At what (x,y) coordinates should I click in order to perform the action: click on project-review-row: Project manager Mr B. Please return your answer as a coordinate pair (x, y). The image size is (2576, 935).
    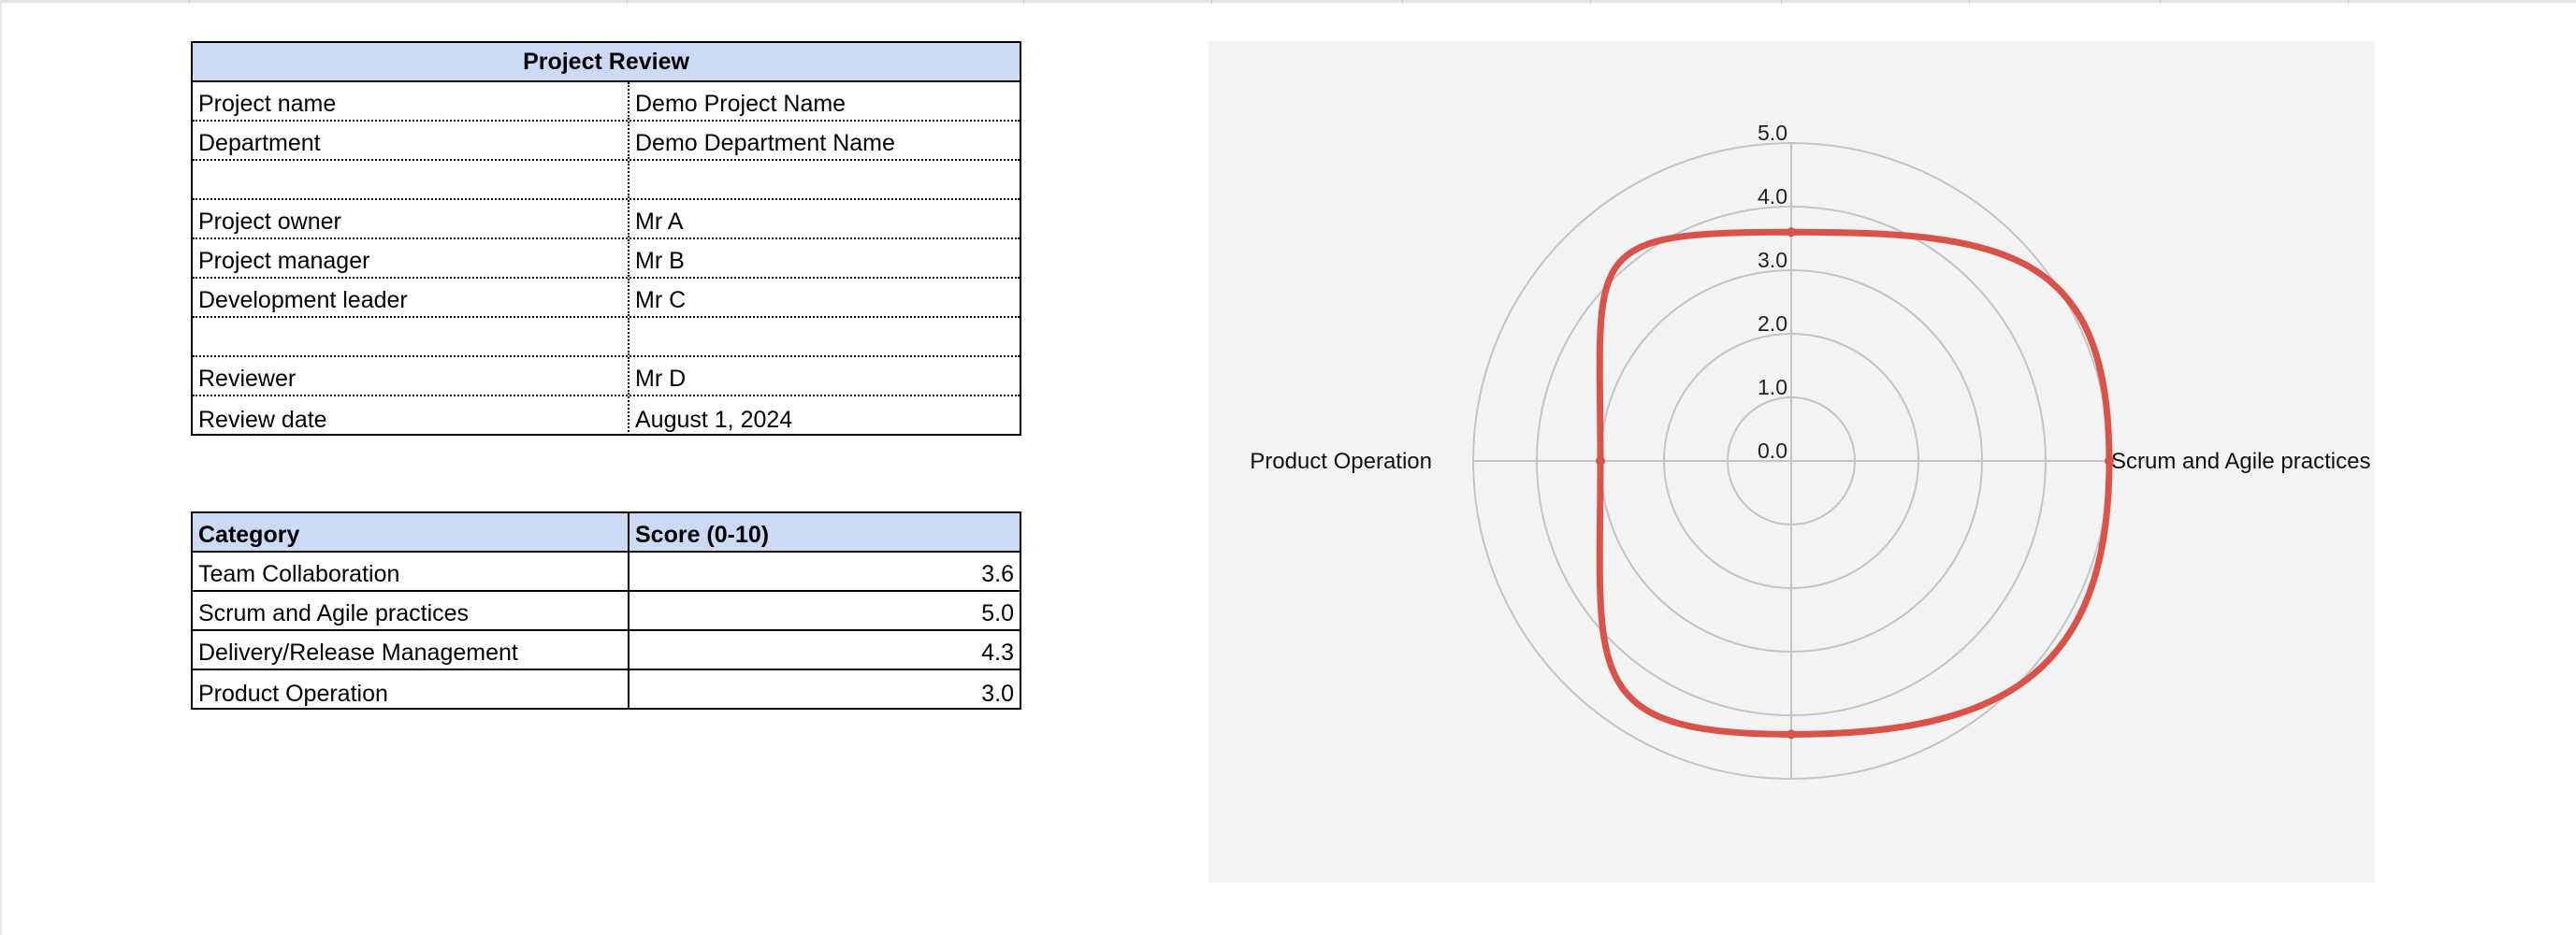
    Looking at the image, I should click on (607, 259).